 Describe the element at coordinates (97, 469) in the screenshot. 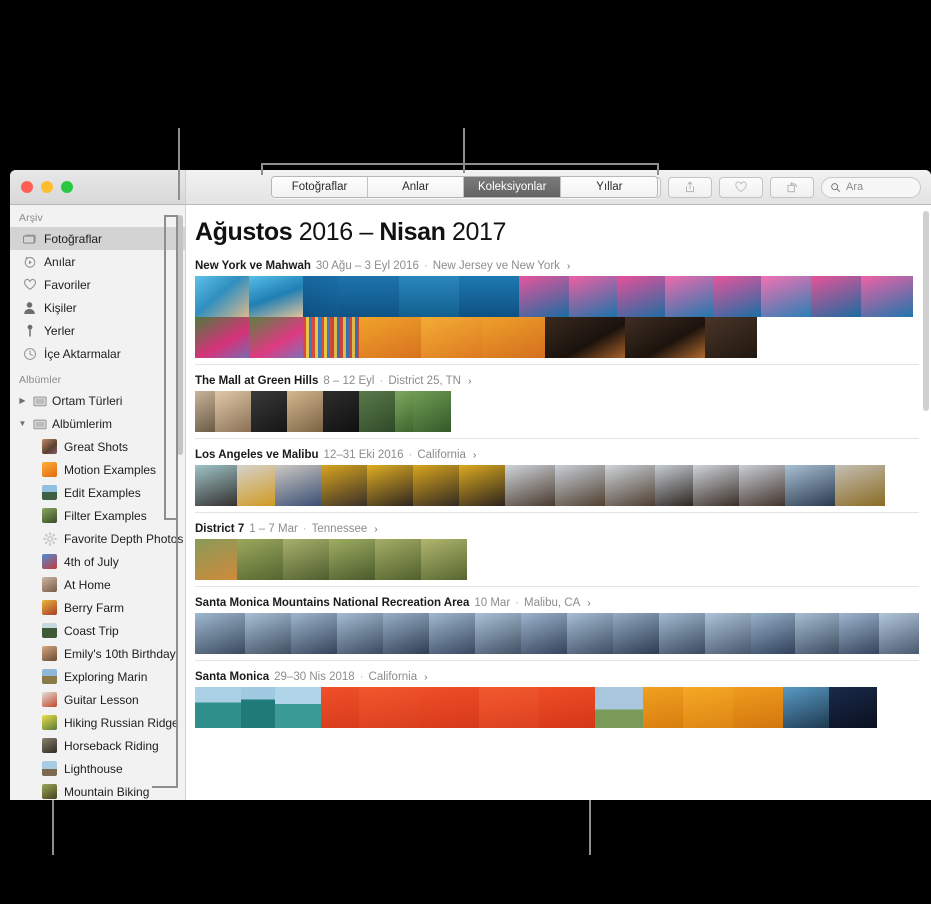

I see `sidebar-item-motion-examples: Motion Examples` at that location.